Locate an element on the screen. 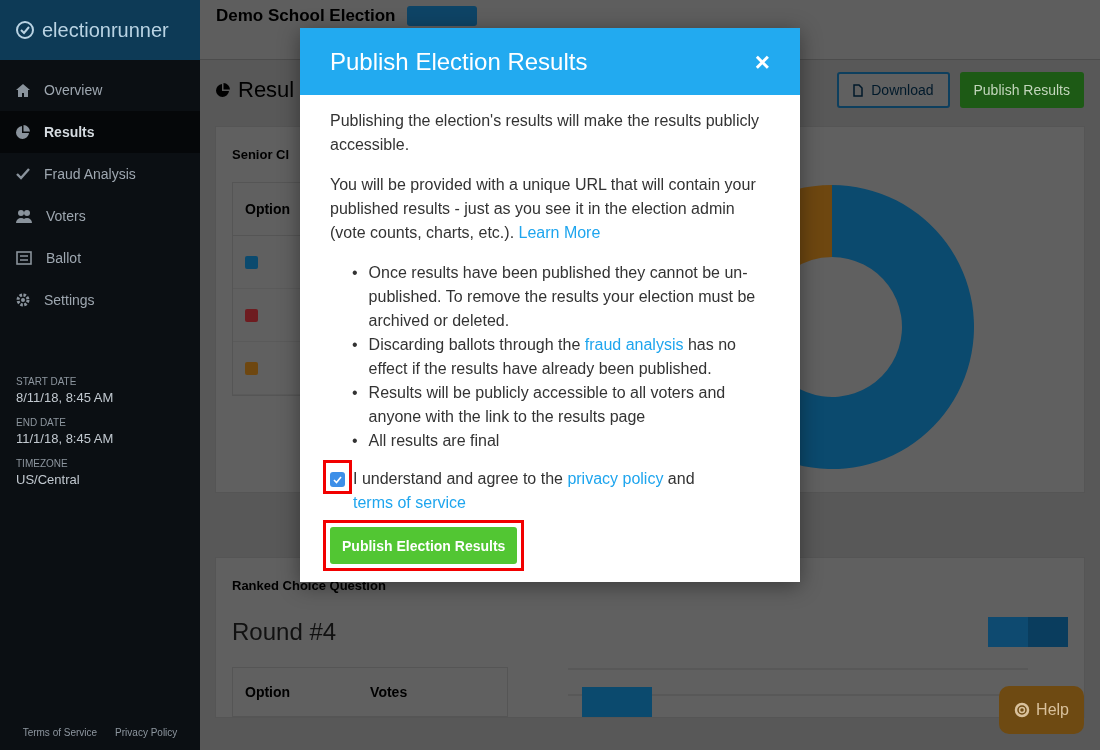 The width and height of the screenshot is (1100, 750). agree-checkbox is located at coordinates (337, 479).